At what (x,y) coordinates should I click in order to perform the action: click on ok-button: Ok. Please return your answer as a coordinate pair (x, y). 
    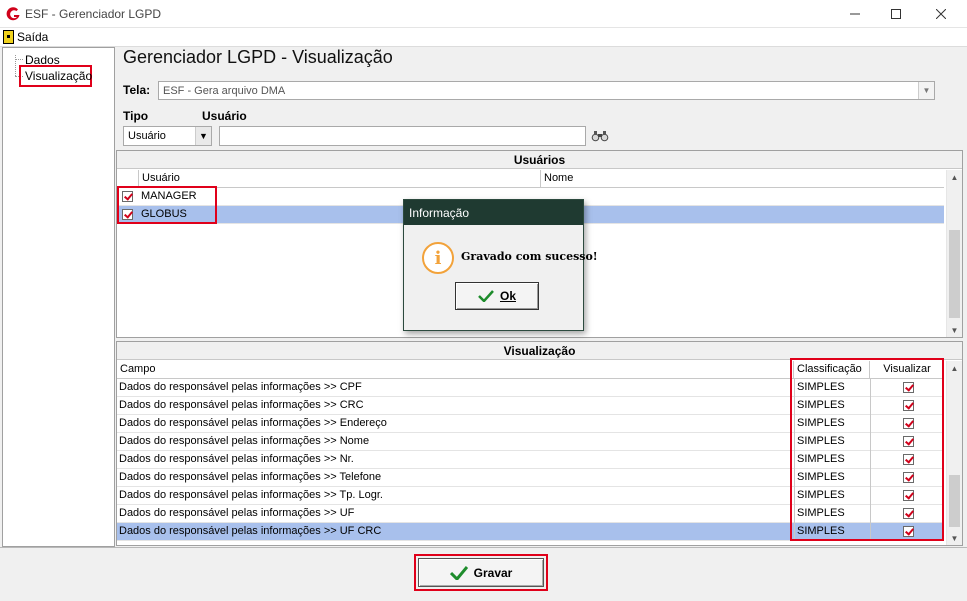
    Looking at the image, I should click on (497, 296).